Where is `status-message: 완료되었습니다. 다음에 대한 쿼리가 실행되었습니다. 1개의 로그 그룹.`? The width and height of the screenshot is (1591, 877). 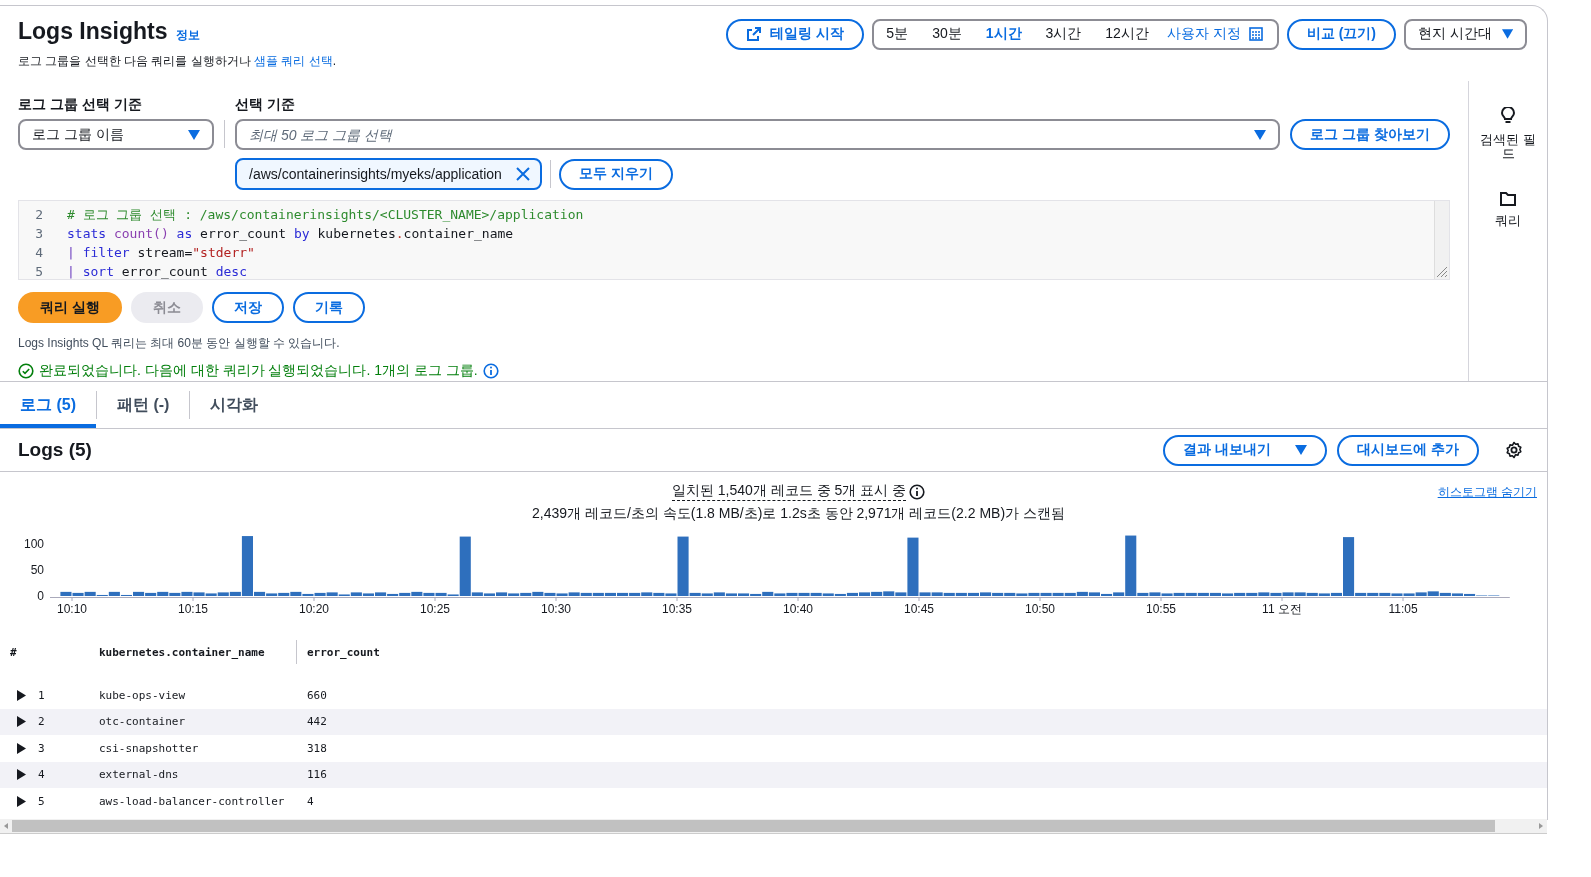 status-message: 완료되었습니다. 다음에 대한 쿼리가 실행되었습니다. 1개의 로그 그룹. is located at coordinates (258, 371).